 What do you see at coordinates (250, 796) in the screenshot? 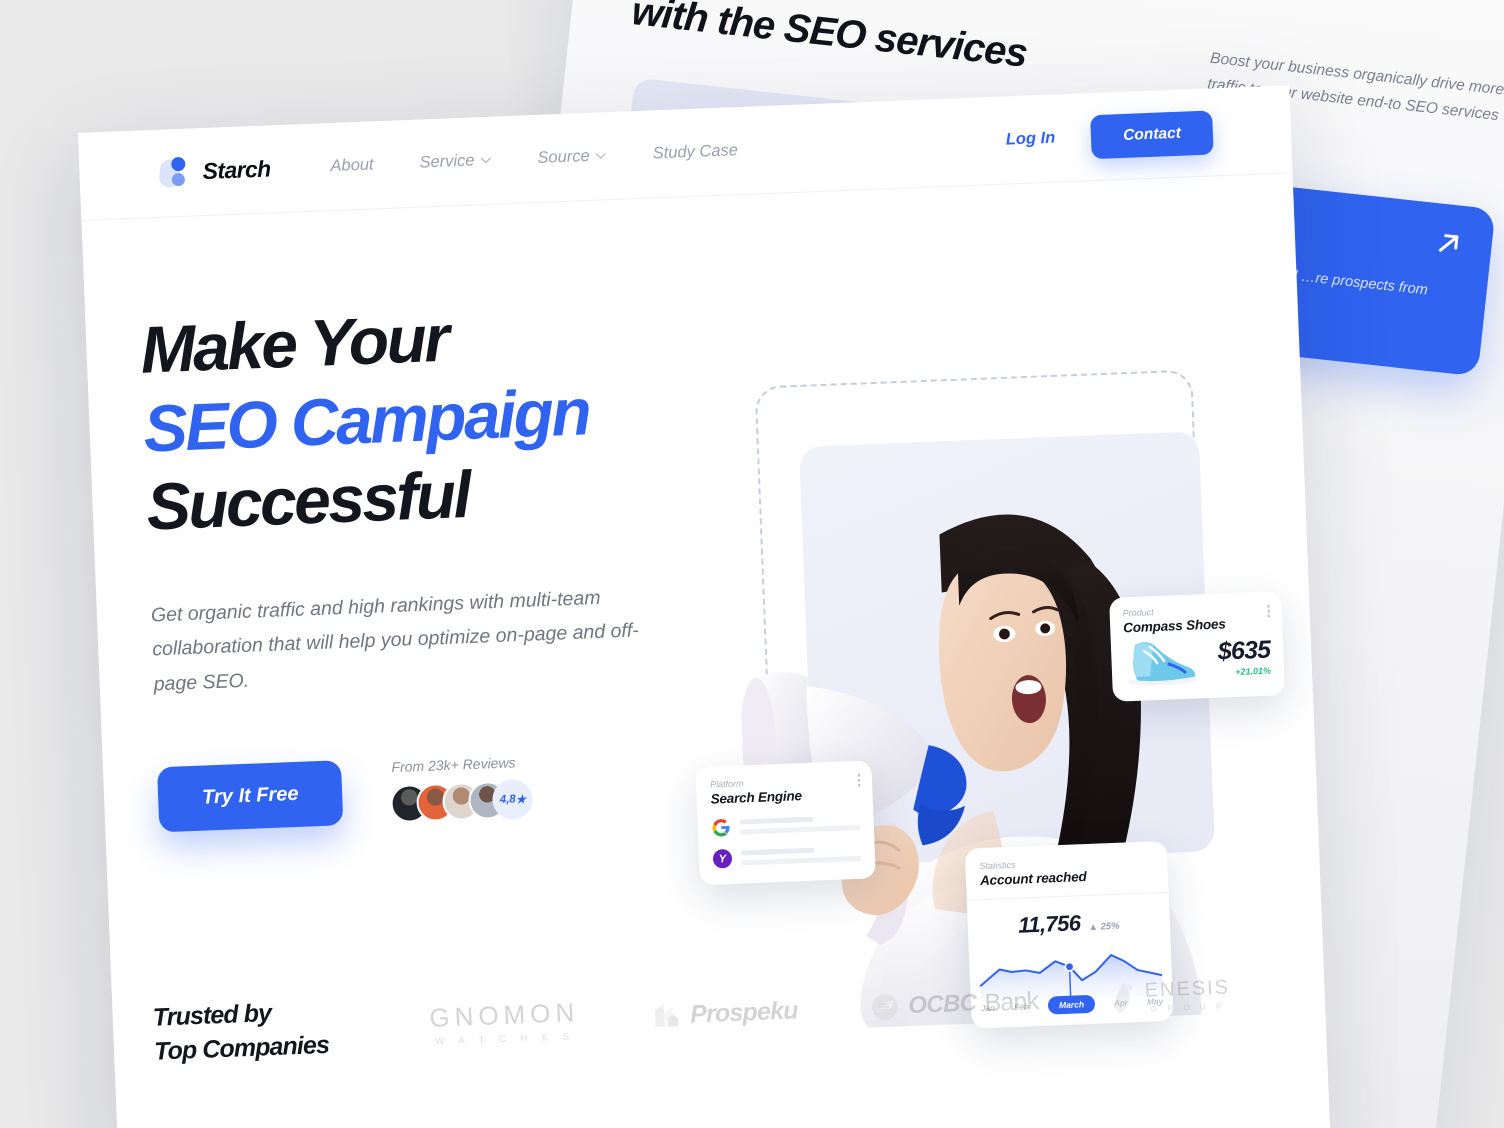
I see `try-it-free-button: Try It Free` at bounding box center [250, 796].